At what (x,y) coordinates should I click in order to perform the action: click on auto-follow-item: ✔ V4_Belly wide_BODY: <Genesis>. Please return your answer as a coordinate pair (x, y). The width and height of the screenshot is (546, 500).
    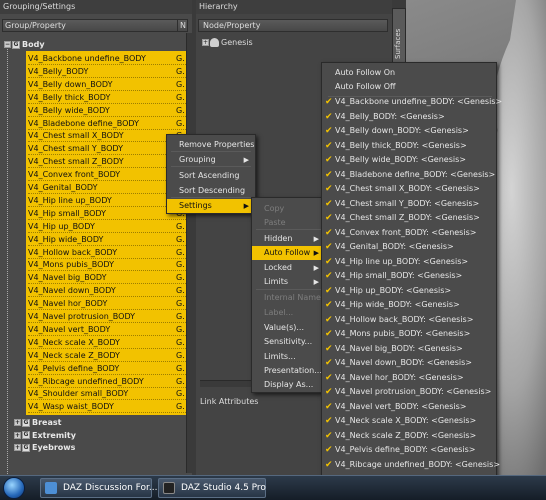
    Looking at the image, I should click on (409, 160).